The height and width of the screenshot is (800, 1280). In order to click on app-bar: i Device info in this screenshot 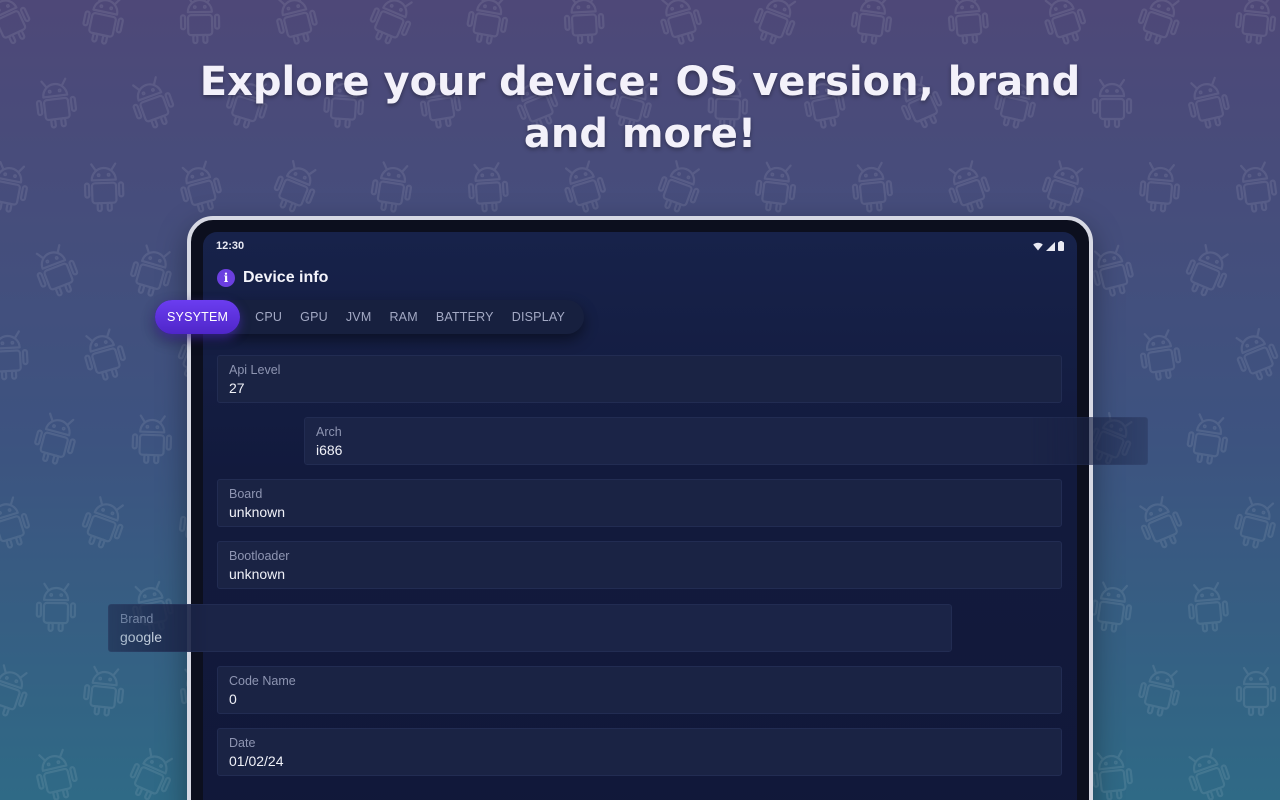, I will do `click(272, 278)`.